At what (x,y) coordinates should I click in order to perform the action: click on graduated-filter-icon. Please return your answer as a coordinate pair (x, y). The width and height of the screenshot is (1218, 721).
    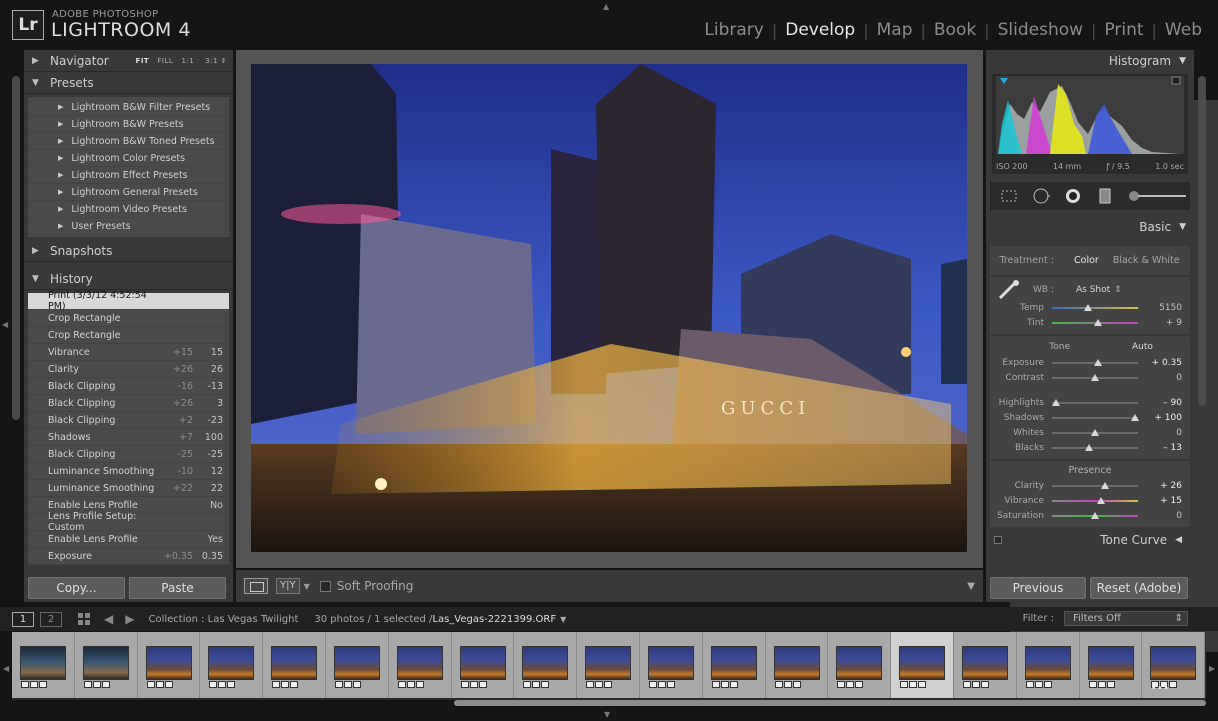
    Looking at the image, I should click on (1105, 196).